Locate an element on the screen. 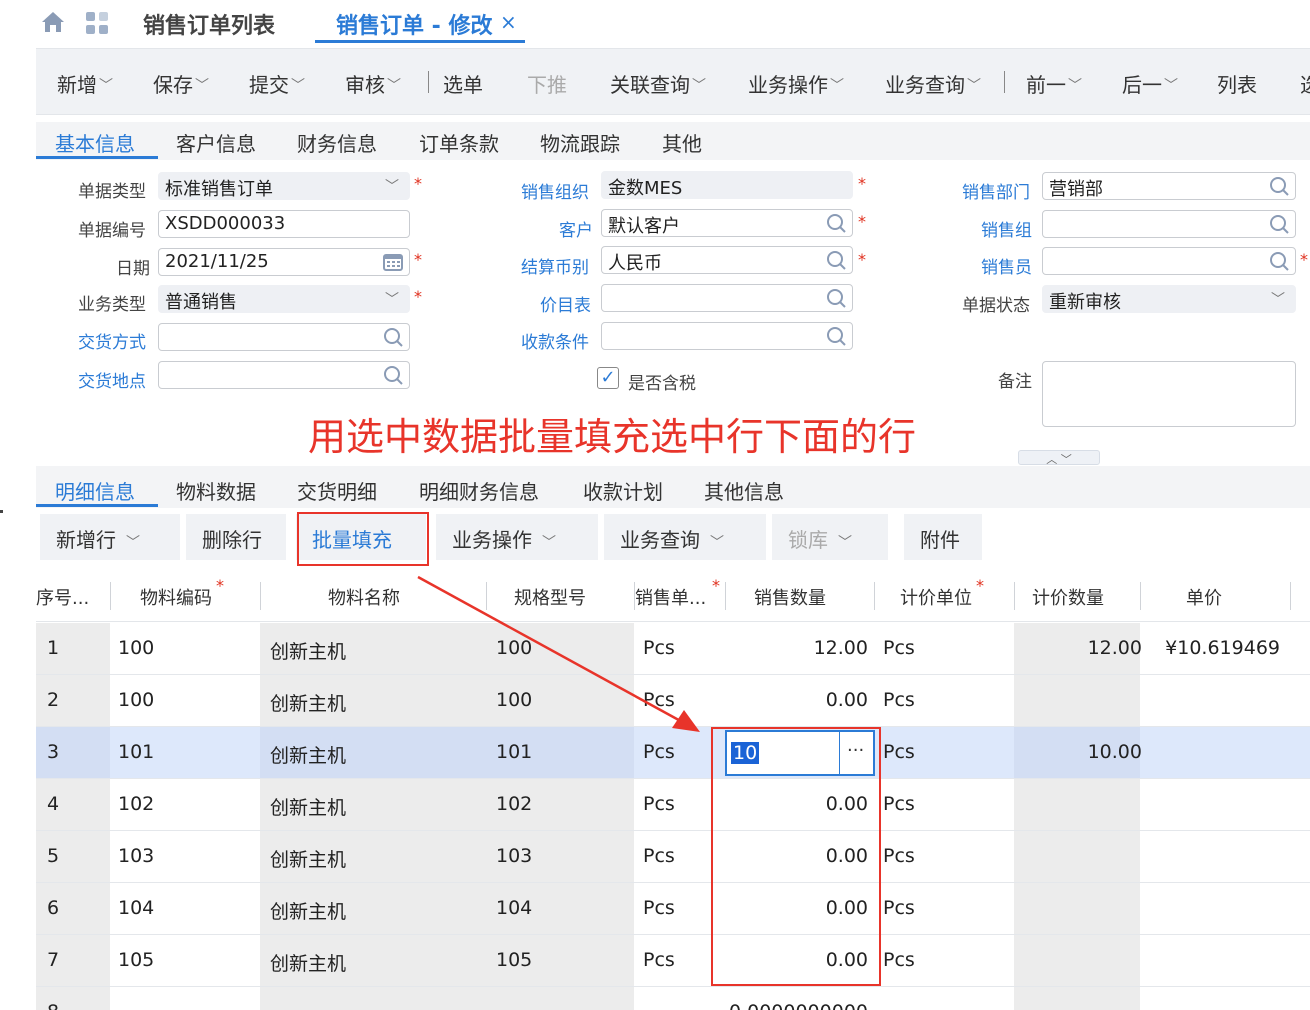  add-row-button: 新增行 ﹀ is located at coordinates (110, 537).